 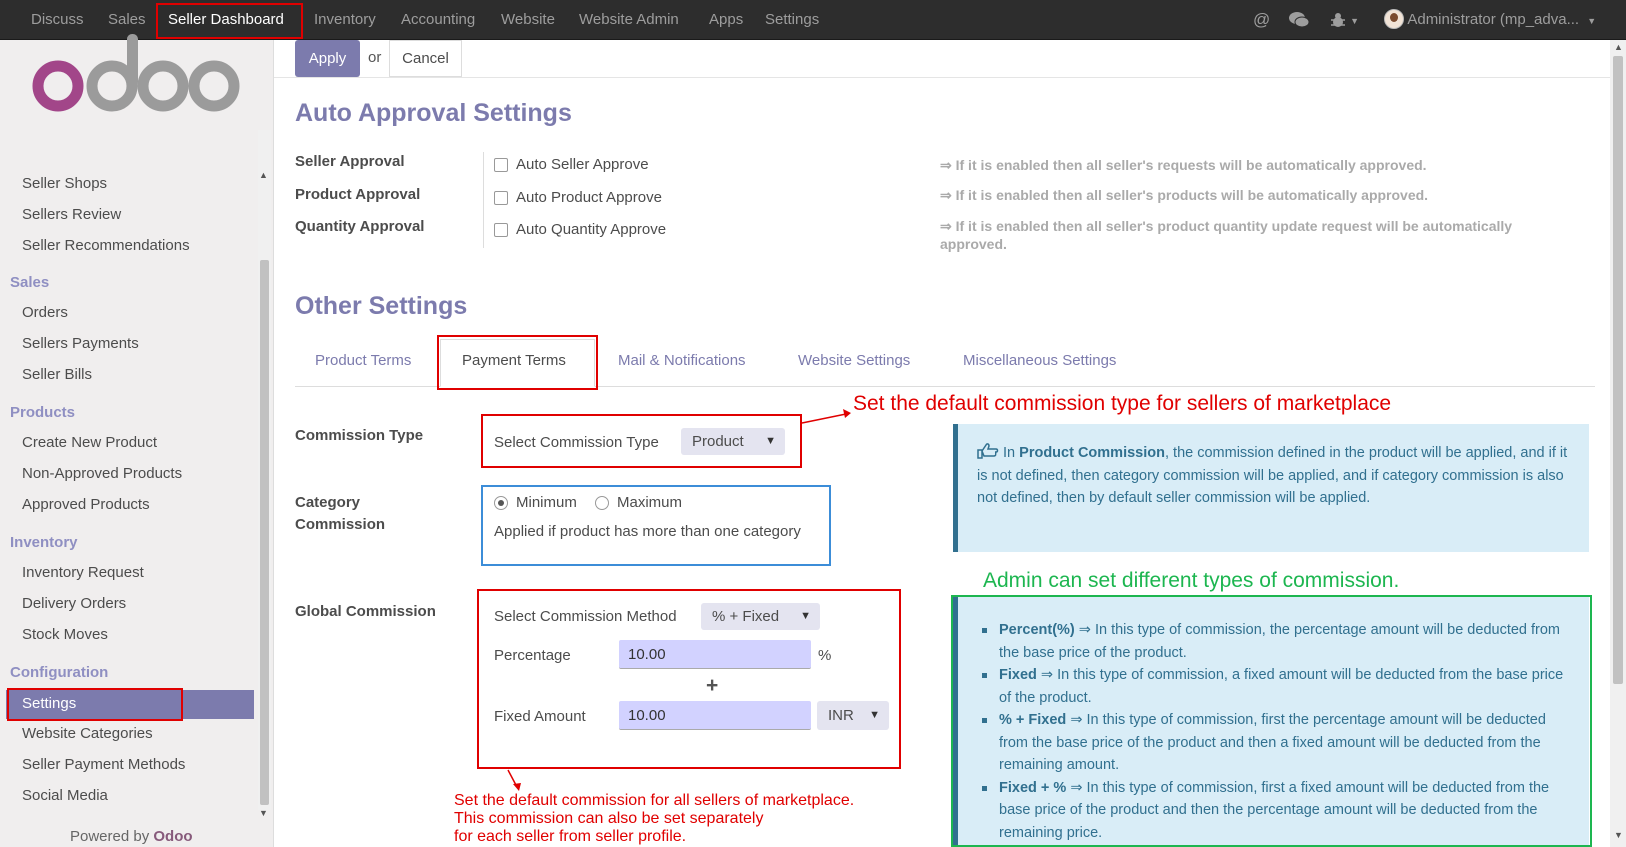 What do you see at coordinates (824, 418) in the screenshot?
I see `arrow-commission-type` at bounding box center [824, 418].